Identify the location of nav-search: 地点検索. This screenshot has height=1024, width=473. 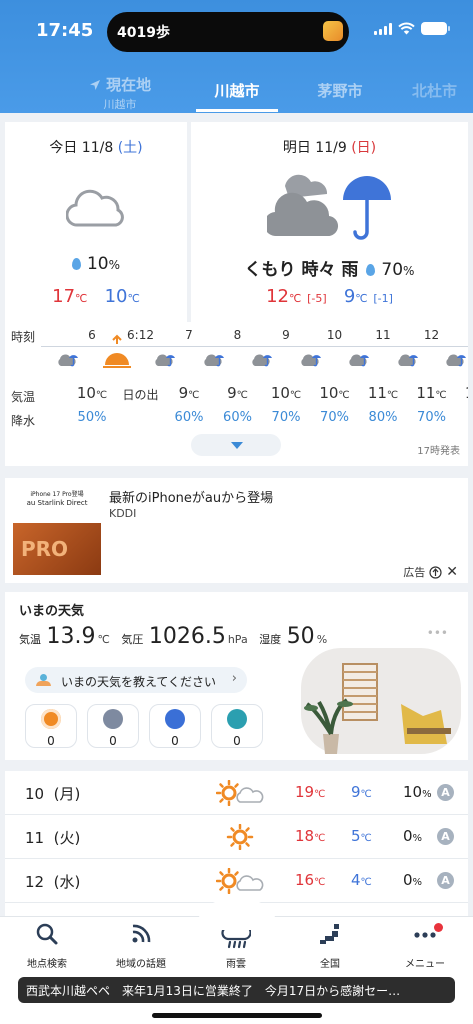
(47, 945).